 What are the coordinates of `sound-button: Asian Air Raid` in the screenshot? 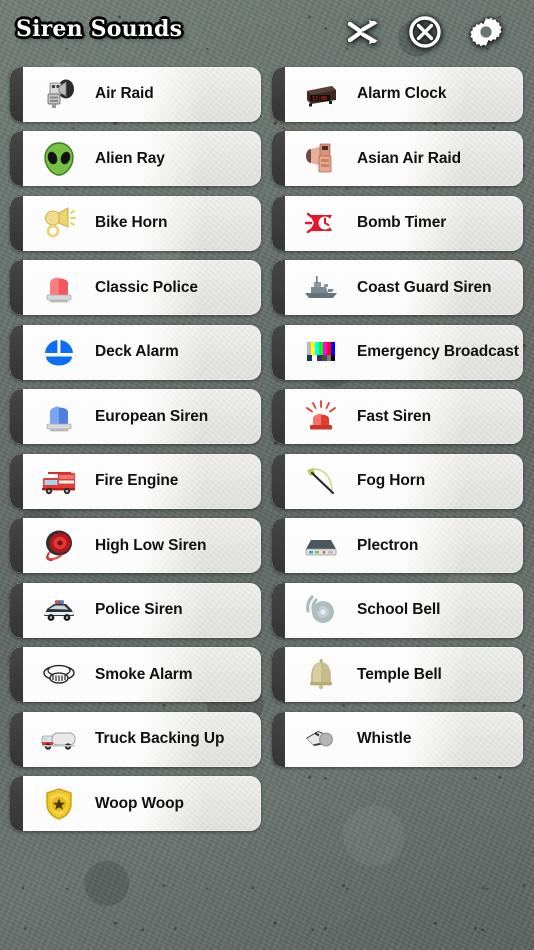 It's located at (397, 159).